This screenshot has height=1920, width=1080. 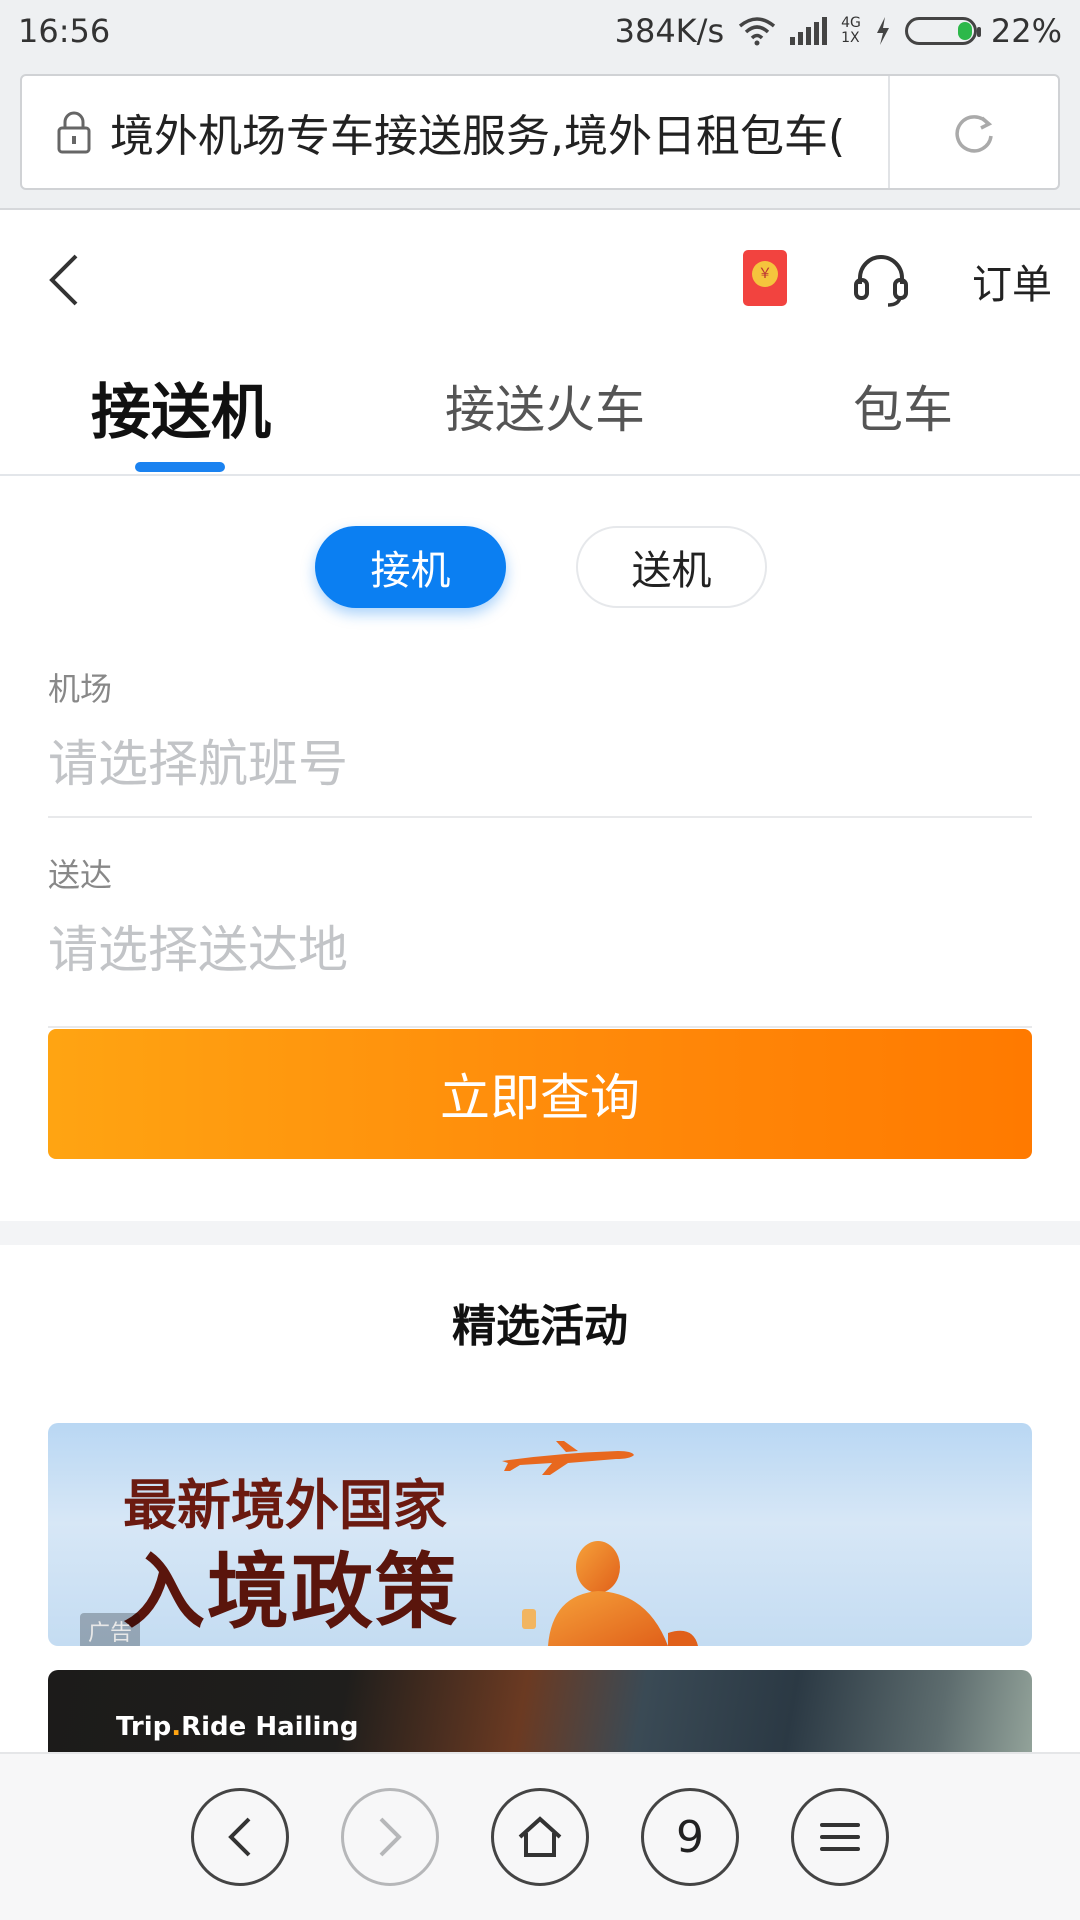 I want to click on tab-train-transfer: 接送火车, so click(x=545, y=406).